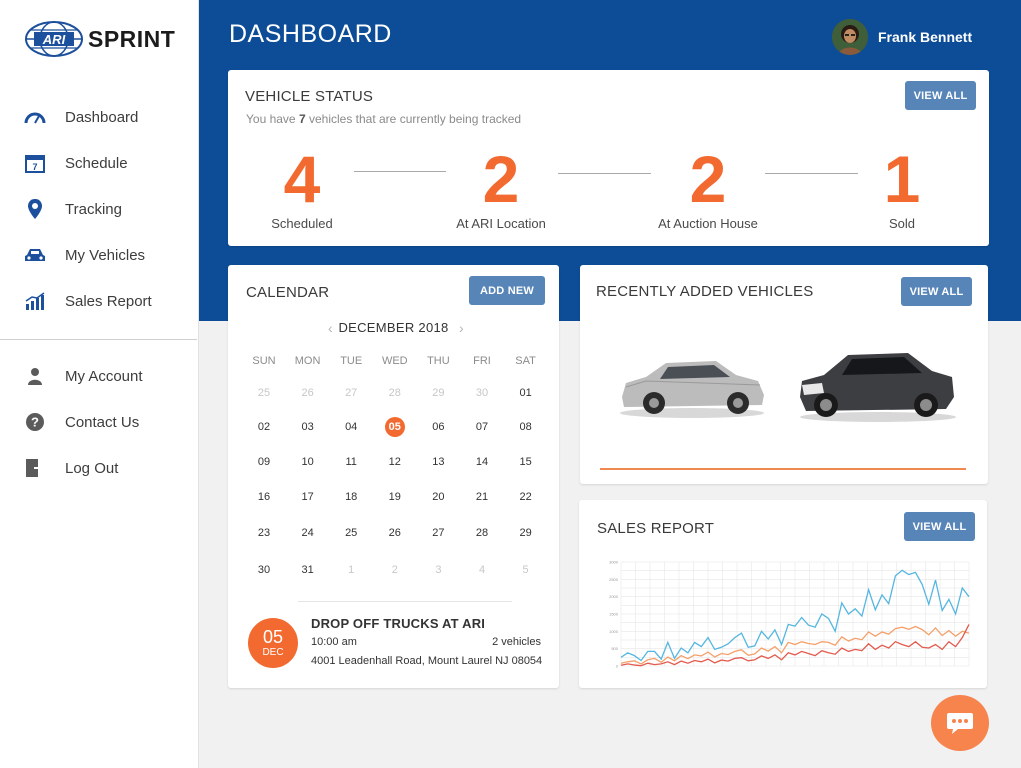 This screenshot has width=1021, height=768. Describe the element at coordinates (614, 562) in the screenshot. I see `y-tick-label: 3000` at that location.